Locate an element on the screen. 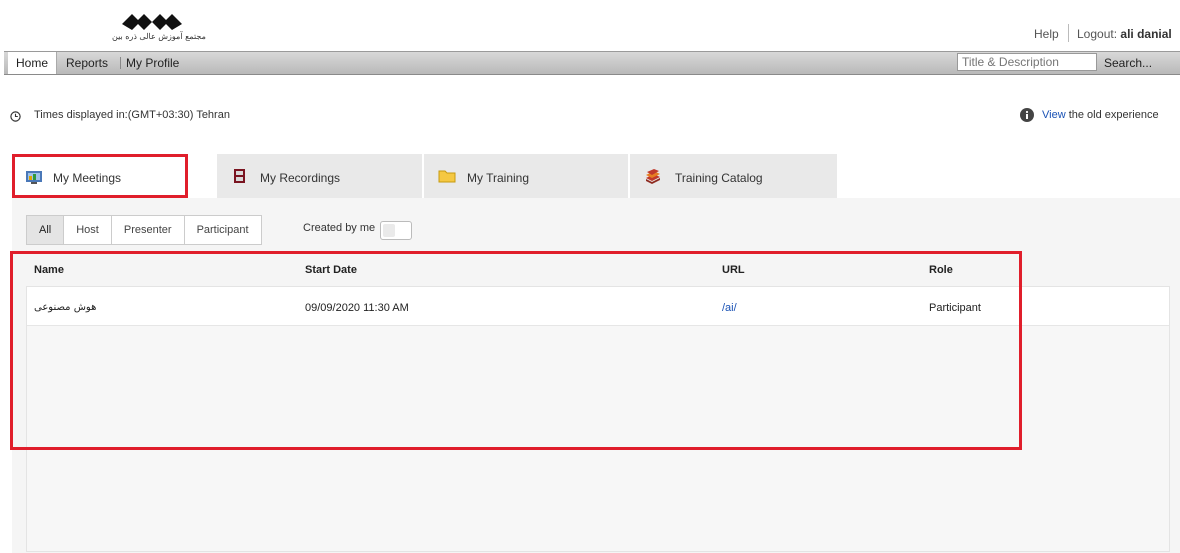  old-experience-text: the old experience is located at coordinates (1112, 115).